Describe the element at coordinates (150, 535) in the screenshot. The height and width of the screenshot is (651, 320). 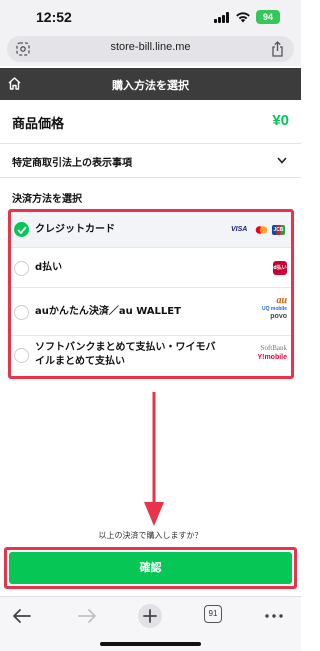
I see `confirm-question: 以上の決済で購入しますか？` at that location.